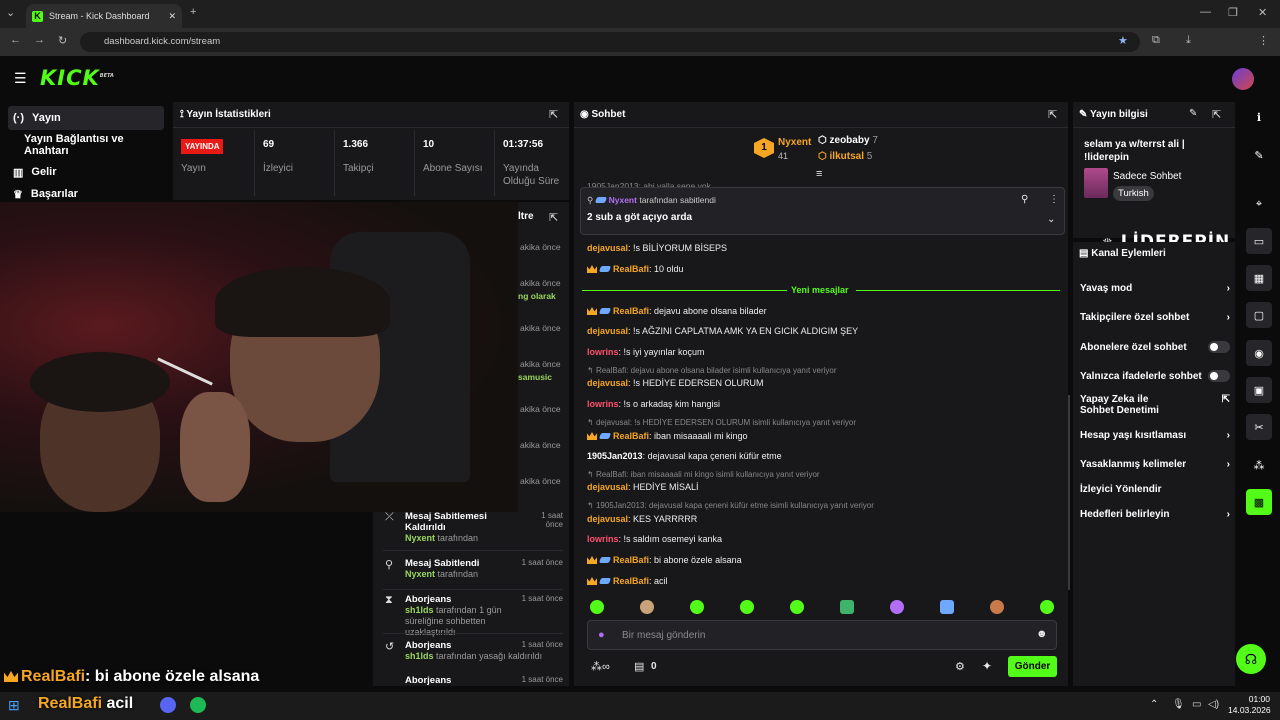 The height and width of the screenshot is (720, 1280). What do you see at coordinates (1155, 435) in the screenshot?
I see `action-account-age: Hesap yaşı kısıtlaması ›` at bounding box center [1155, 435].